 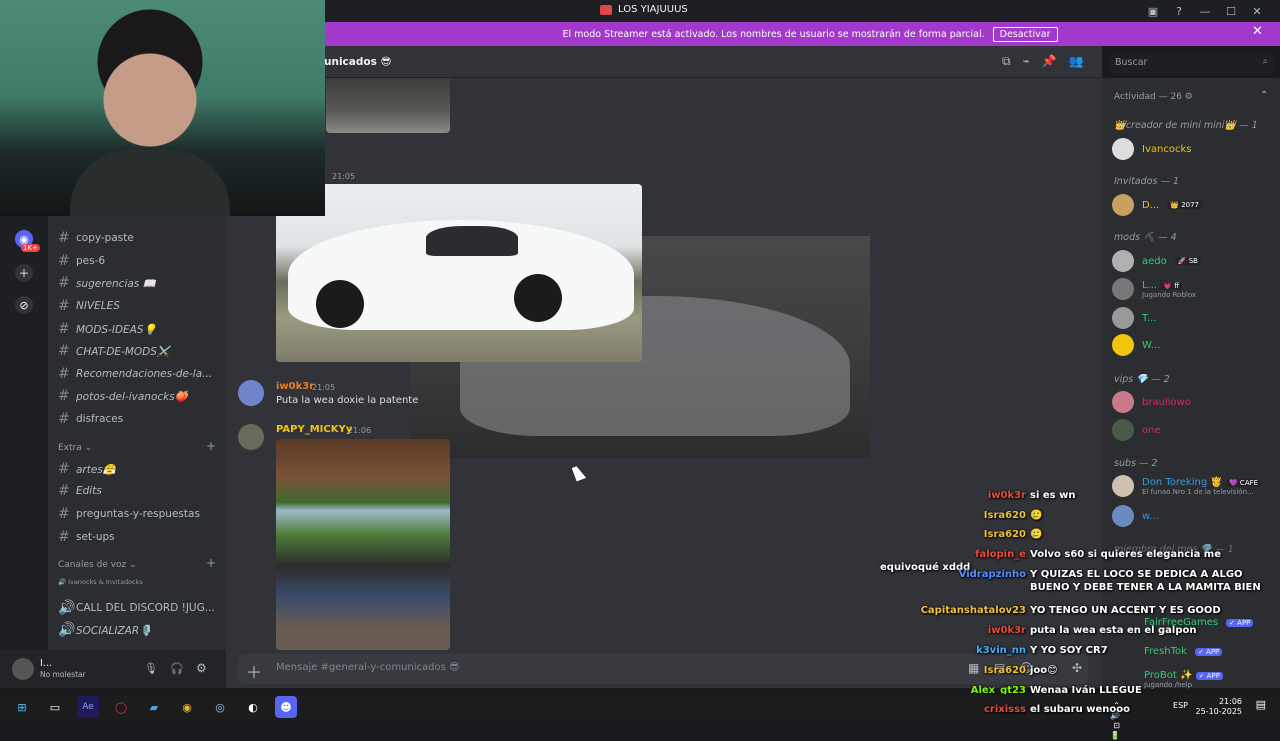 I want to click on channel-item: # CHAT-DE-MODS⚔️, so click(x=114, y=351).